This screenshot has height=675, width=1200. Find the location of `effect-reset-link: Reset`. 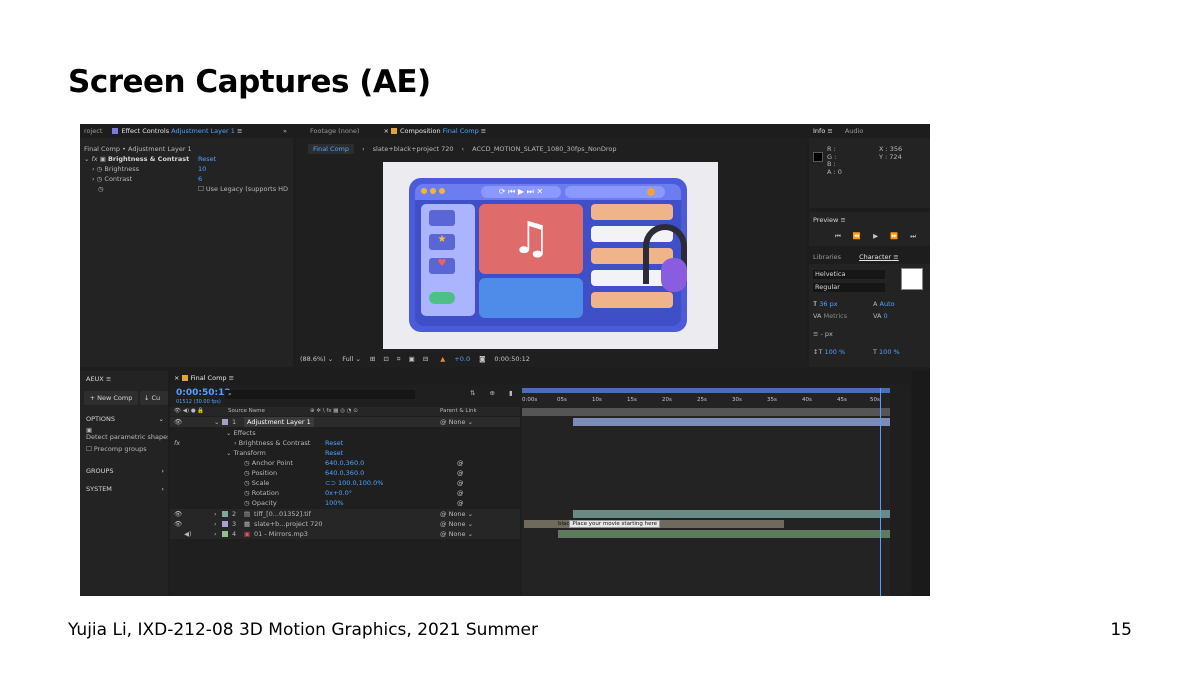

effect-reset-link: Reset is located at coordinates (207, 159).